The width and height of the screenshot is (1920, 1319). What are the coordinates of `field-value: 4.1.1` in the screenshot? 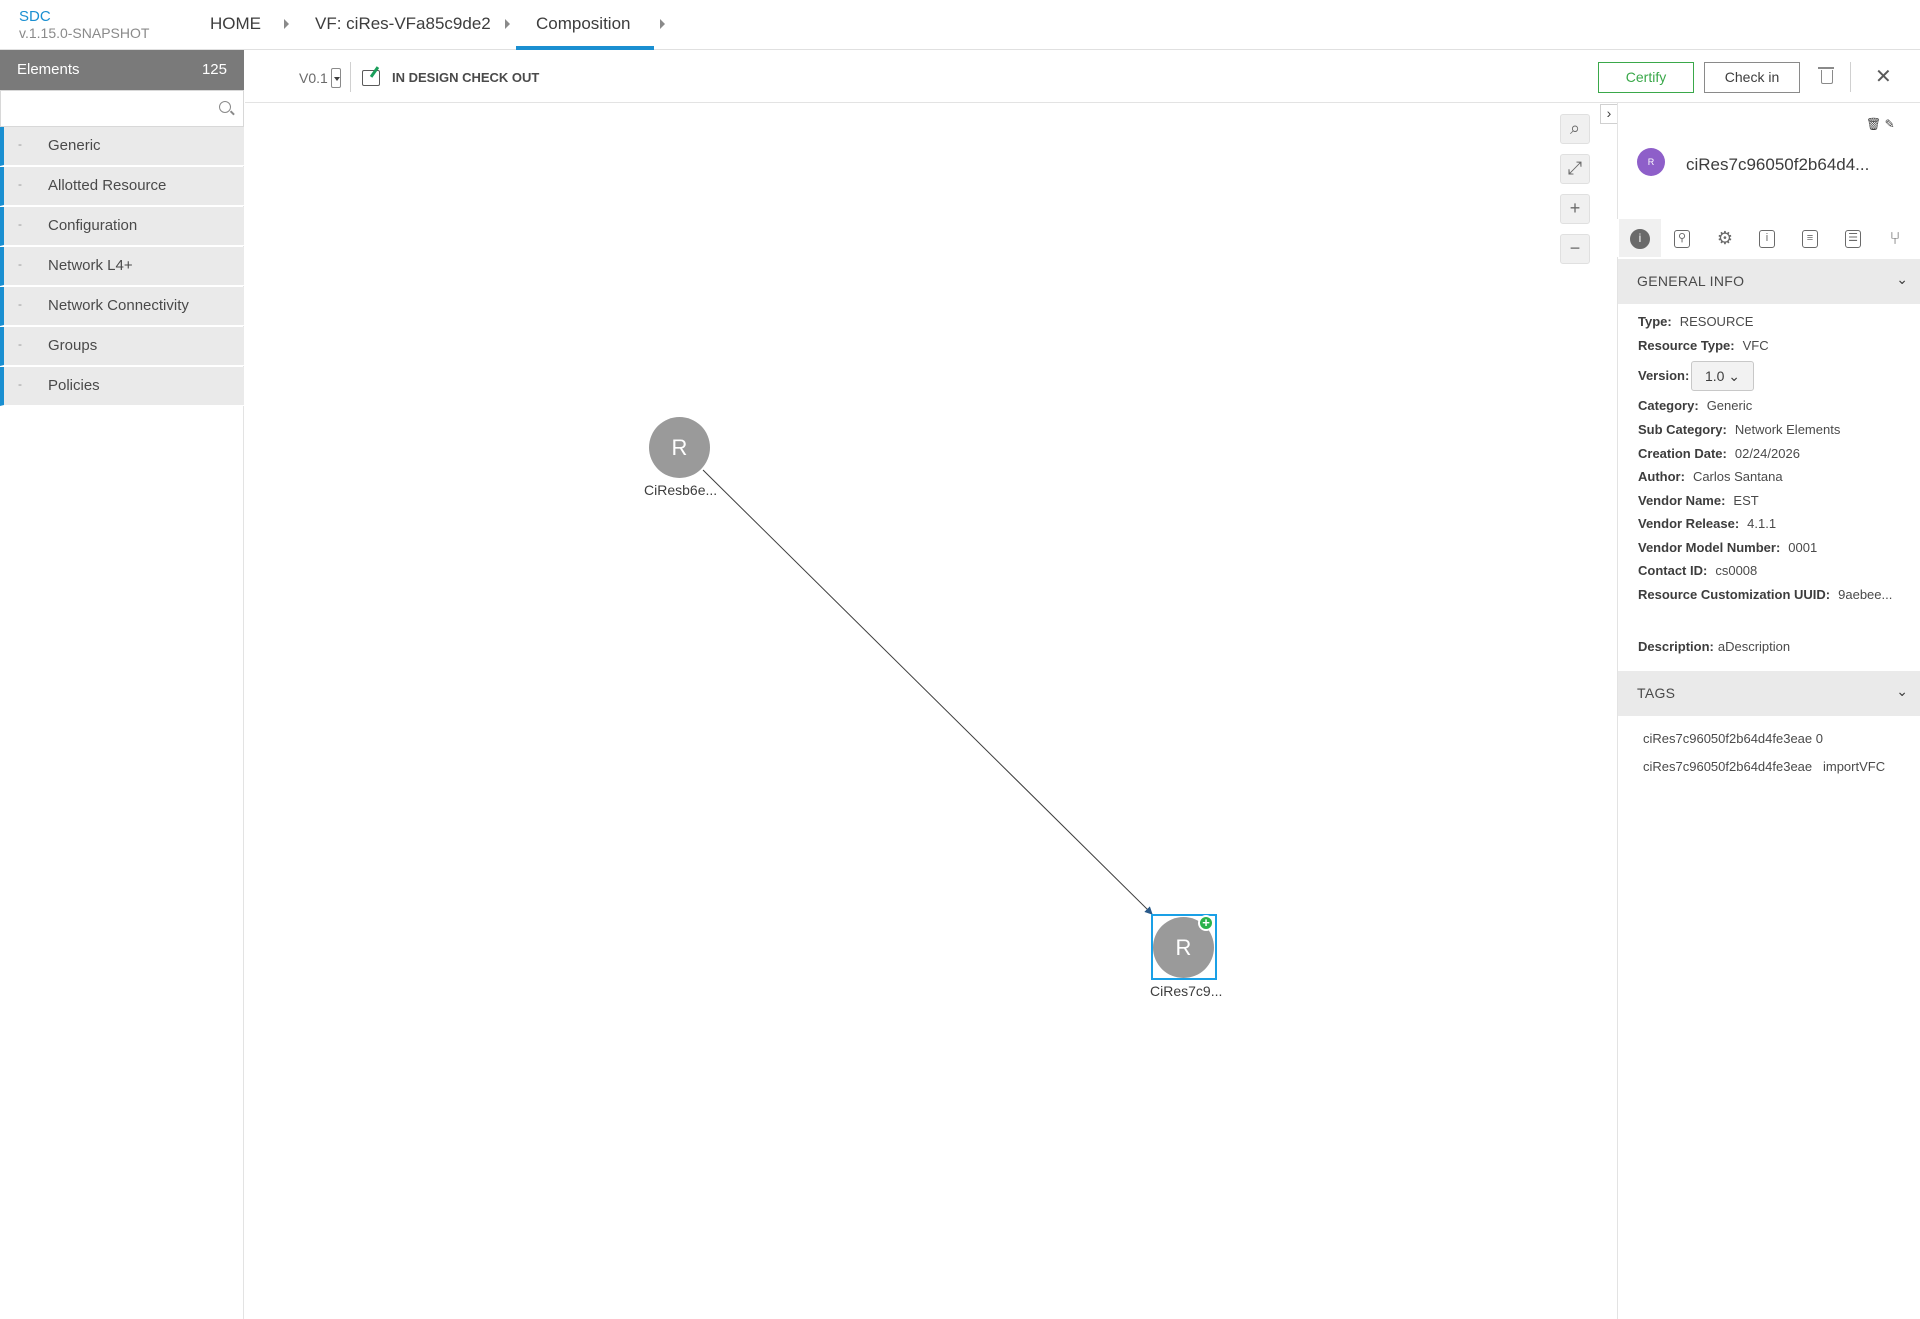 It's located at (1762, 523).